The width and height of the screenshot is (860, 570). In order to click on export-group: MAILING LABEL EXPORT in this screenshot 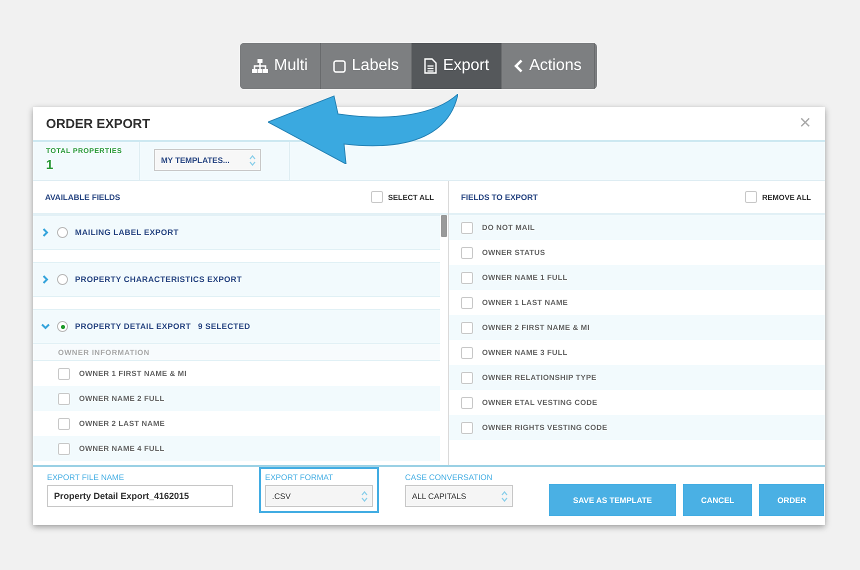, I will do `click(236, 232)`.